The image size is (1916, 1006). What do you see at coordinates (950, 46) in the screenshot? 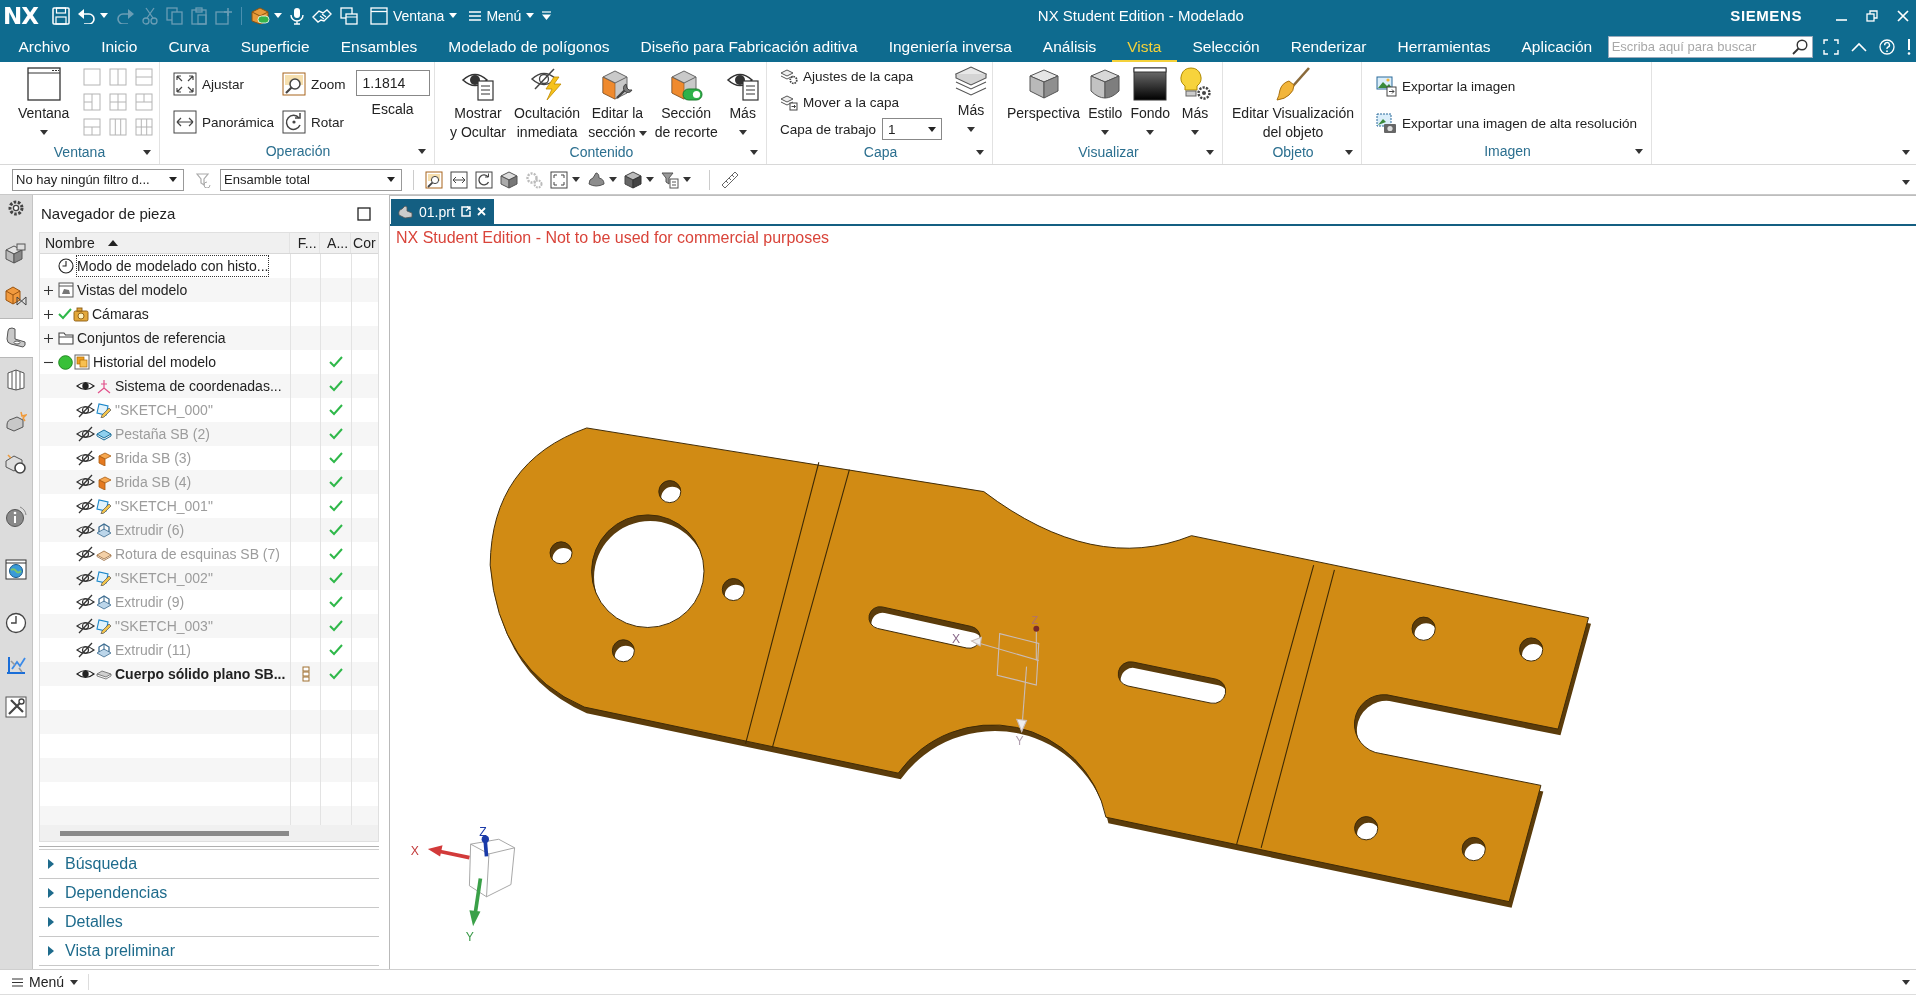
I see `menu-tab: Ingeniería inversa` at bounding box center [950, 46].